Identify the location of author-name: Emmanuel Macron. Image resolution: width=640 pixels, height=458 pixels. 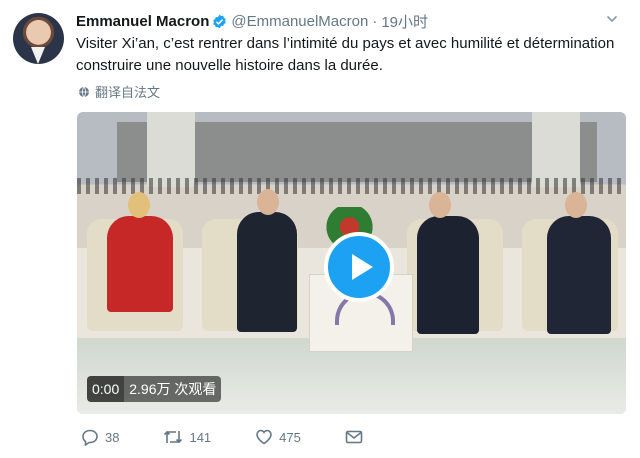
(142, 21).